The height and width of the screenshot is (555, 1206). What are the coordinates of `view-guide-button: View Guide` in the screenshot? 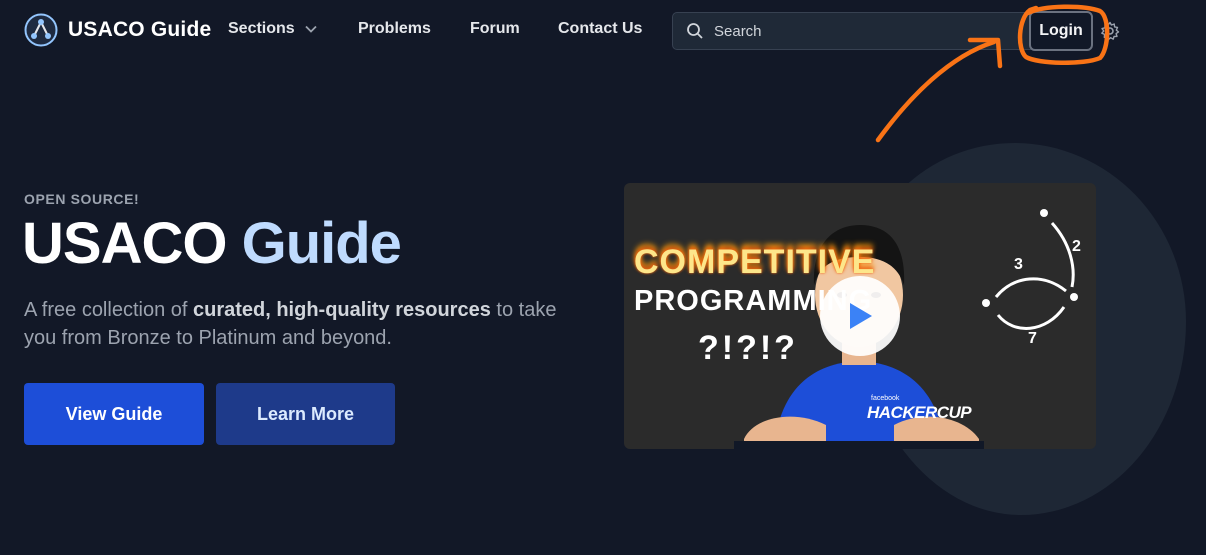 It's located at (114, 414).